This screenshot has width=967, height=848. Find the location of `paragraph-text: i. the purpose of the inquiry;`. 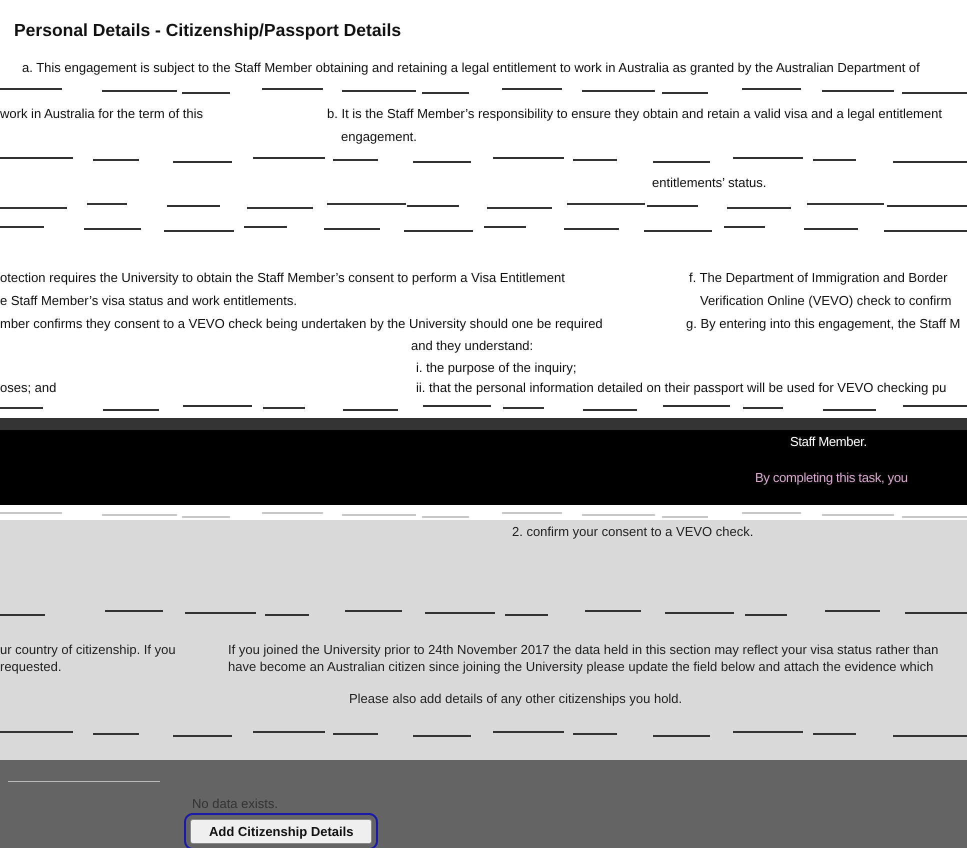

paragraph-text: i. the purpose of the inquiry; is located at coordinates (496, 368).